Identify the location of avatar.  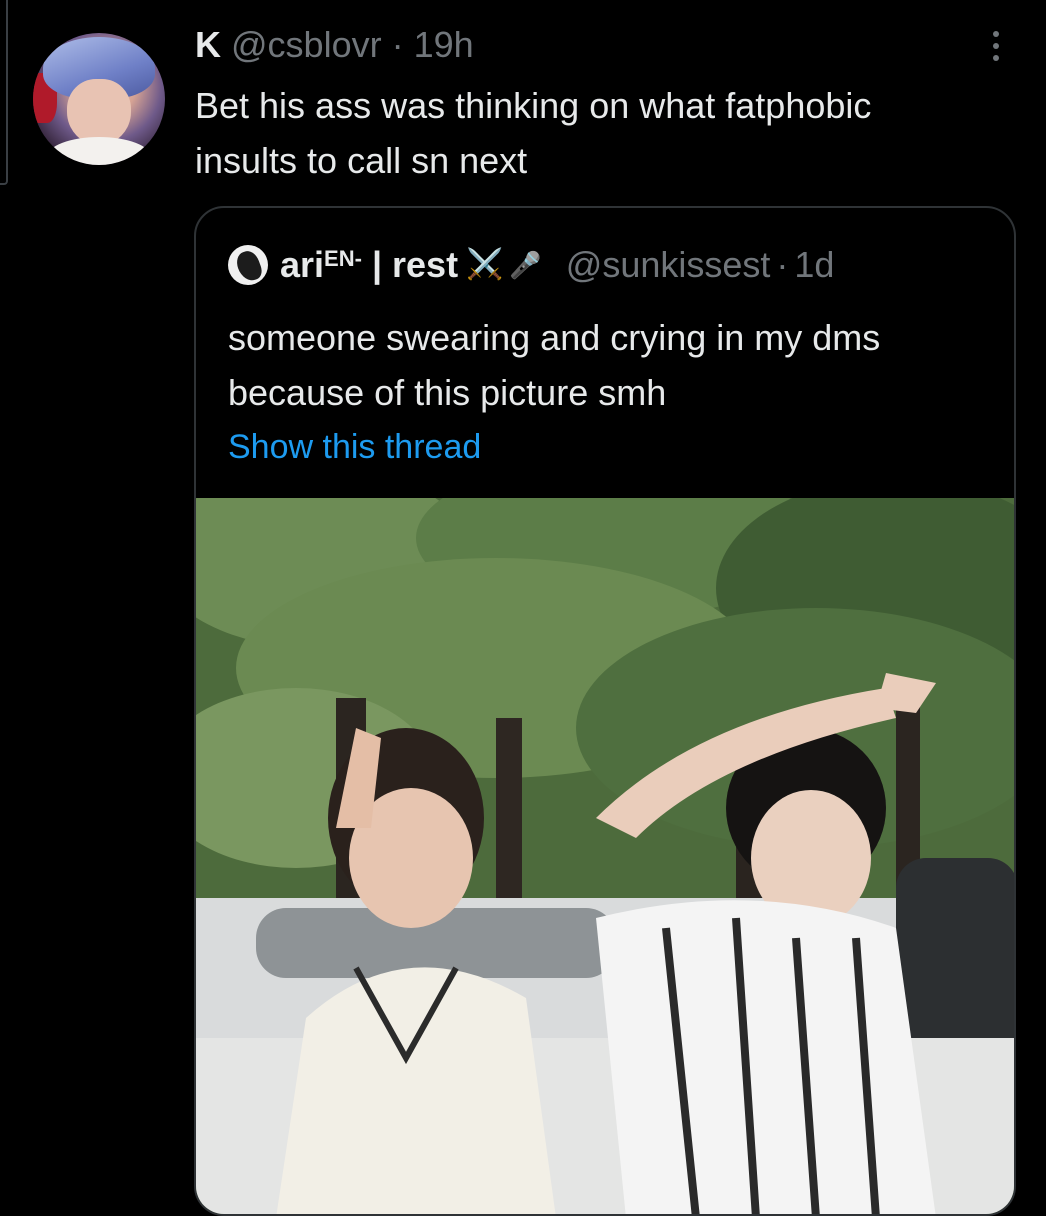
(99, 99).